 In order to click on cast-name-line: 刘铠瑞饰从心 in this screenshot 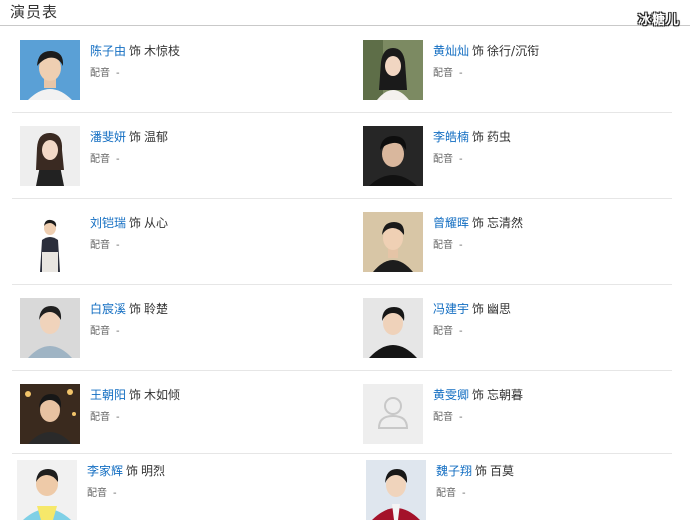, I will do `click(129, 222)`.